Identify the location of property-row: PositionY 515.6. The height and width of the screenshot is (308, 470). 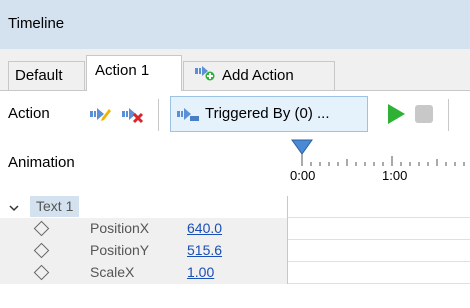
(235, 251).